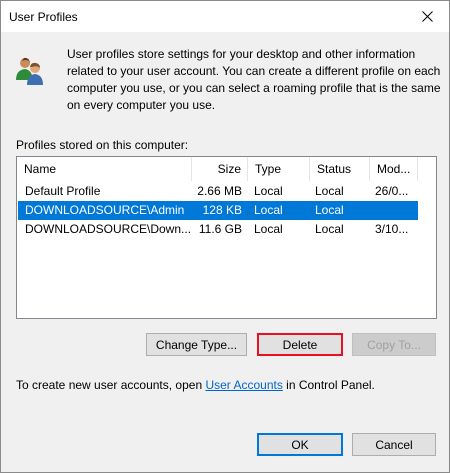  I want to click on cell-name: Default Profile, so click(63, 191).